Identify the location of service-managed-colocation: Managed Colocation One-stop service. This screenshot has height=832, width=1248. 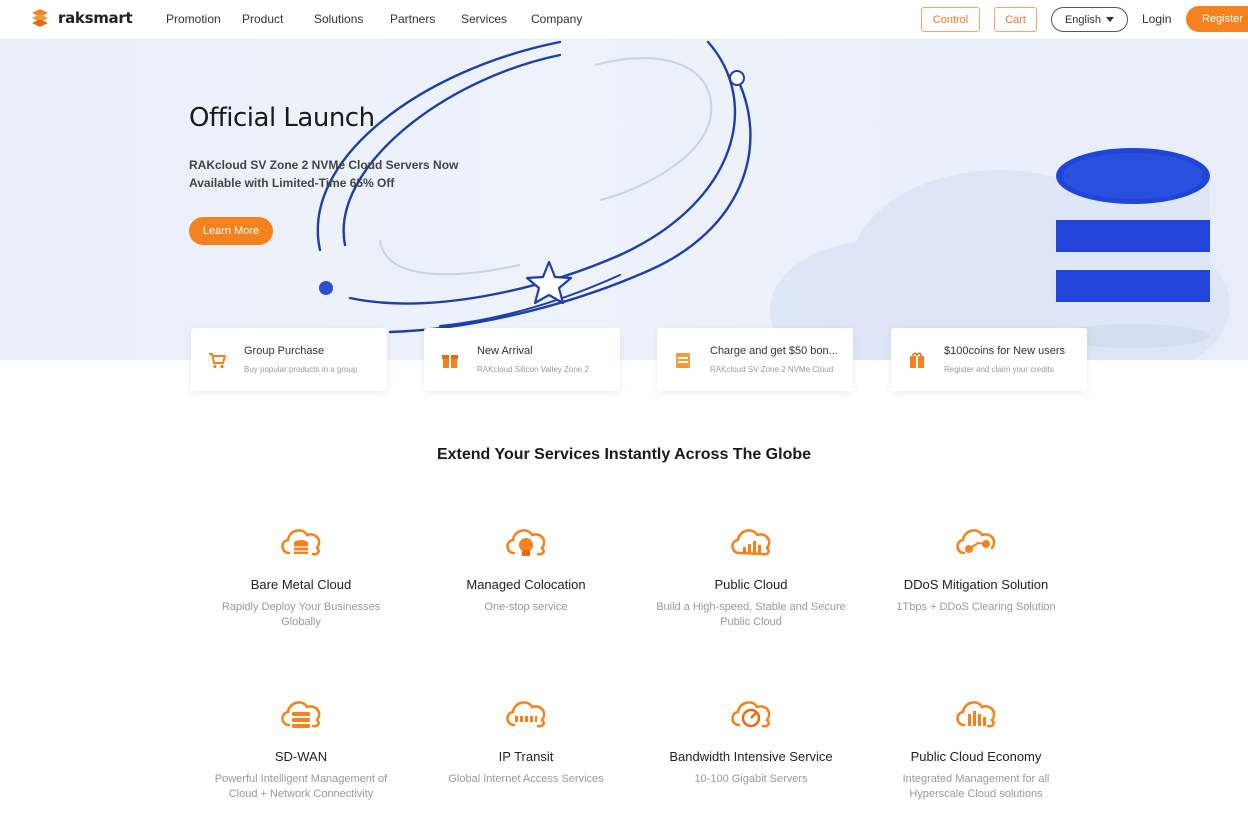
(526, 568).